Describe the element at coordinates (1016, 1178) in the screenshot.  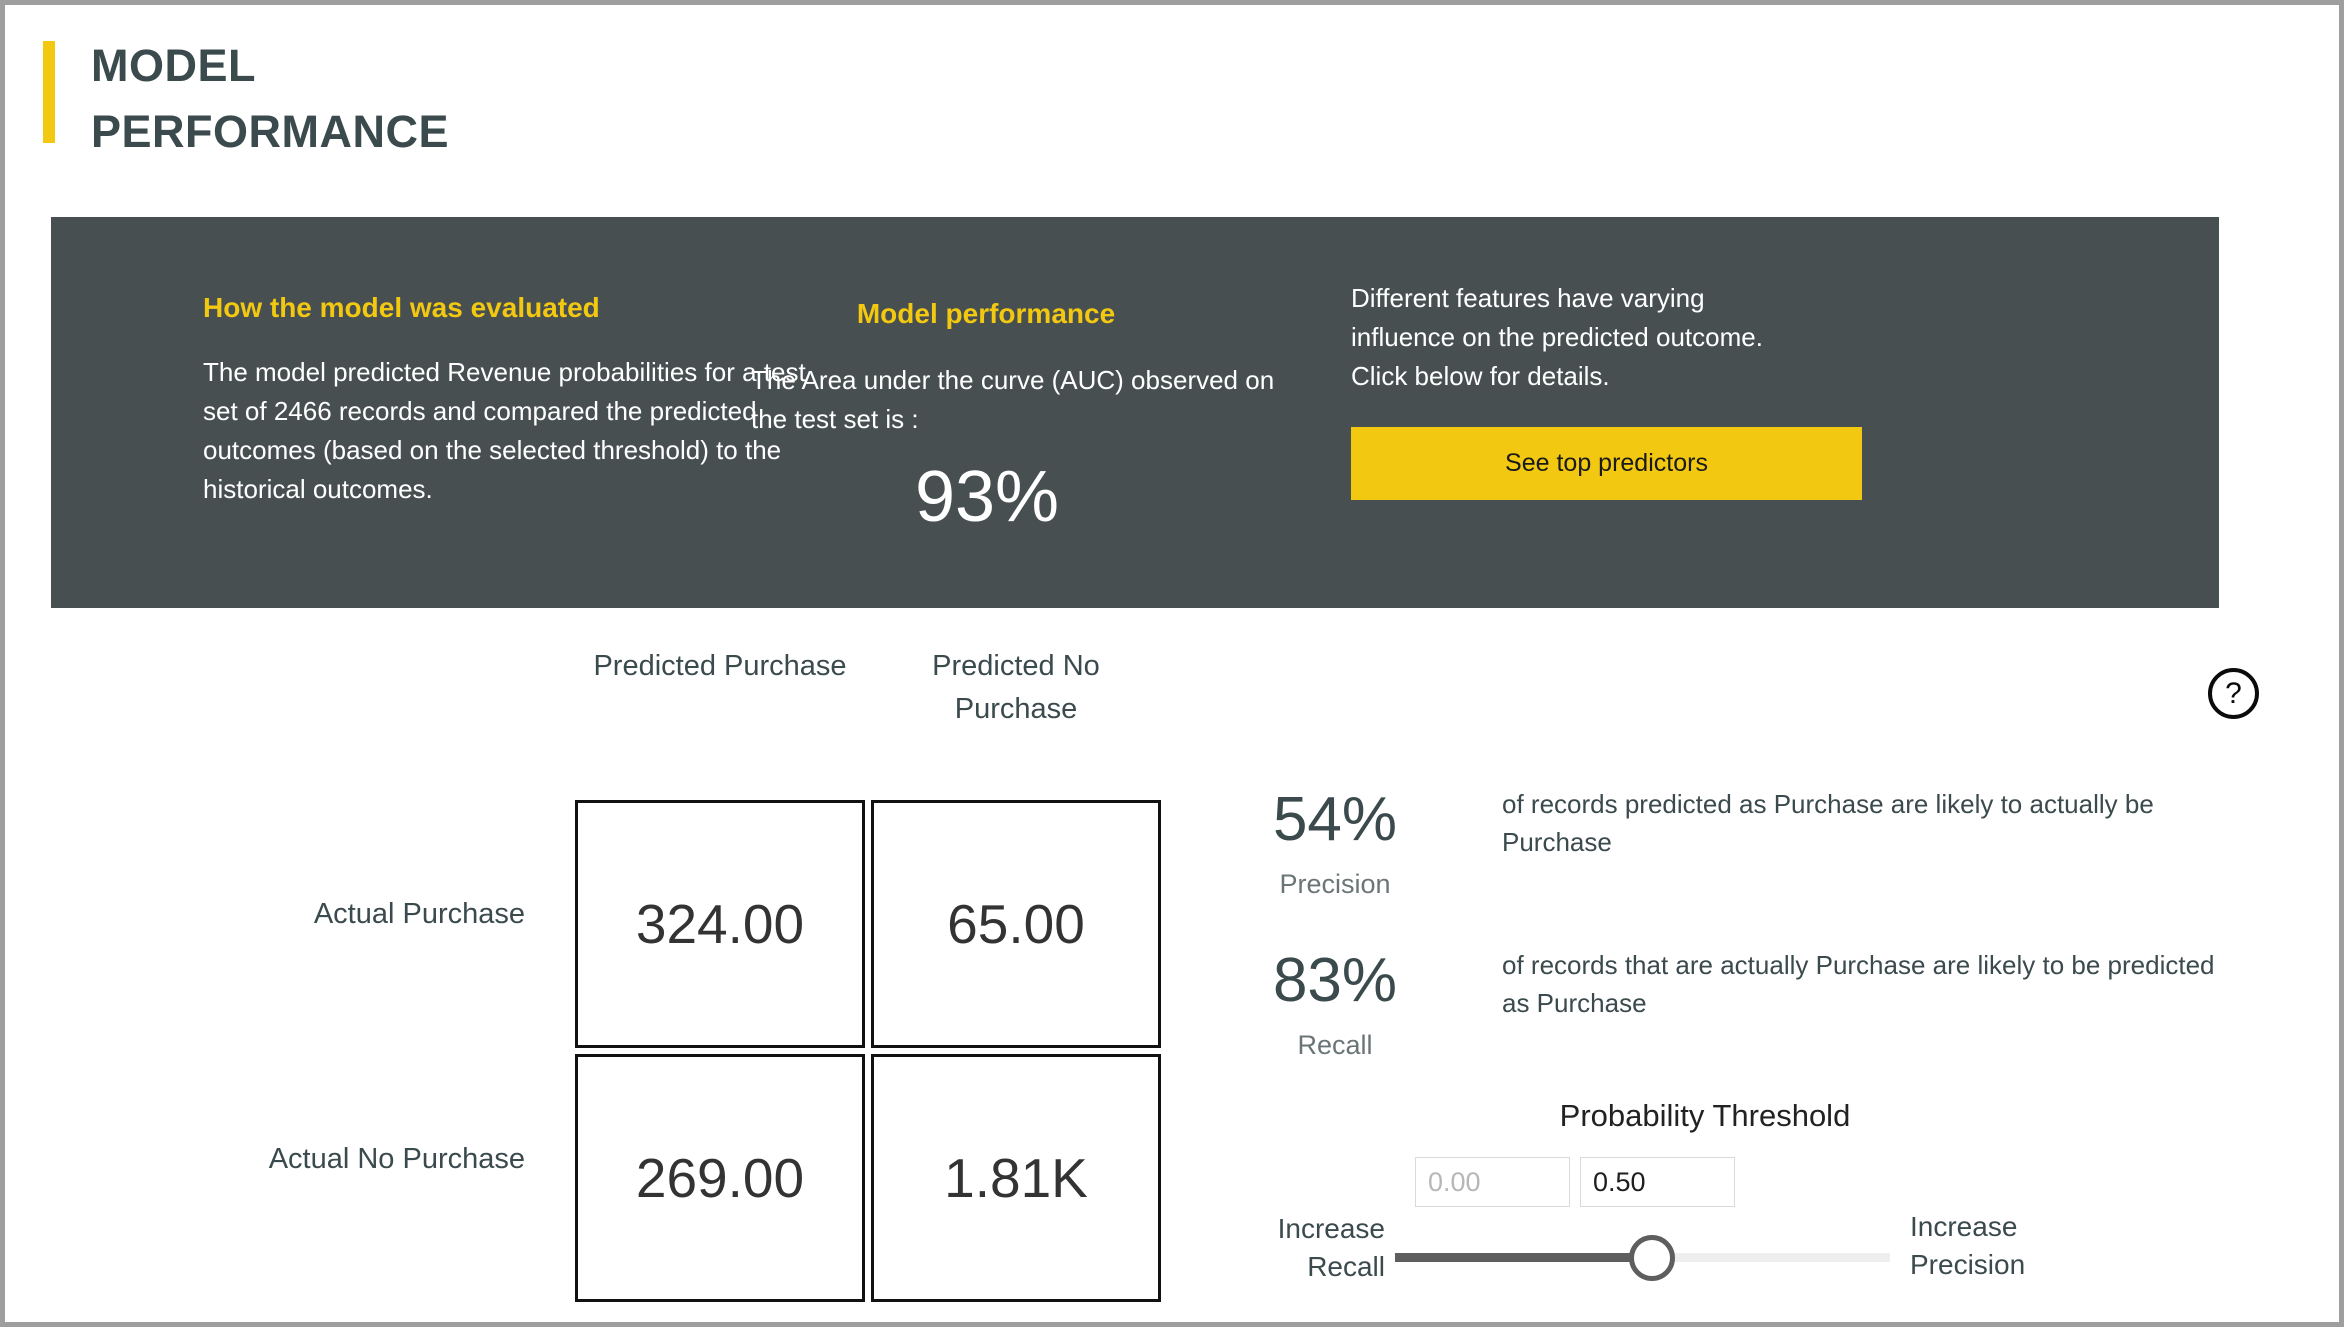
I see `matrix-cell-true-negative: 1.81K` at that location.